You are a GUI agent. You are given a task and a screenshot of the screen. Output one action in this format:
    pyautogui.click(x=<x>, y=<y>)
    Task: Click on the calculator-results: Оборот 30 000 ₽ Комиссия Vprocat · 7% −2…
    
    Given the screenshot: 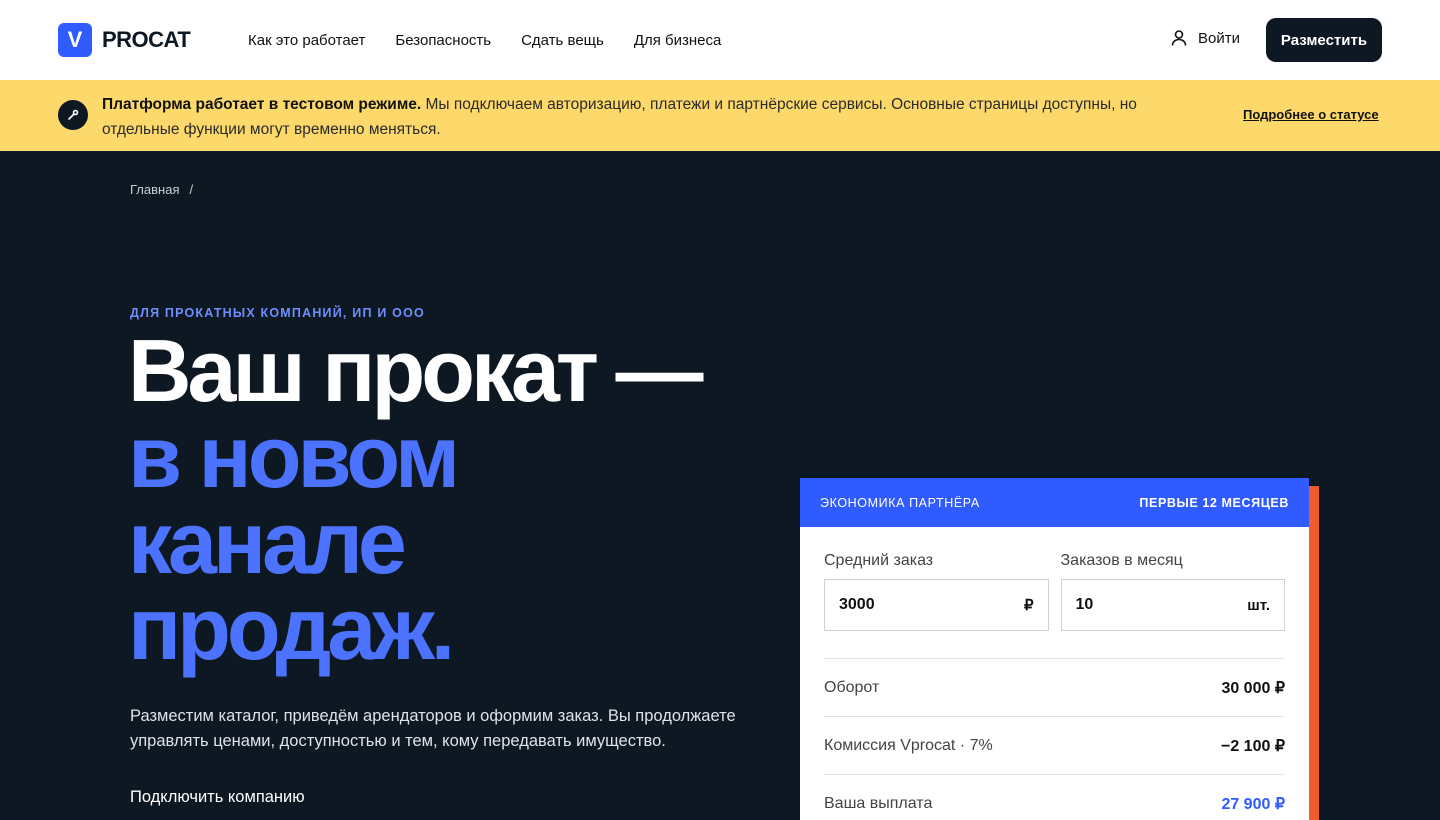 What is the action you would take?
    pyautogui.click(x=1054, y=739)
    